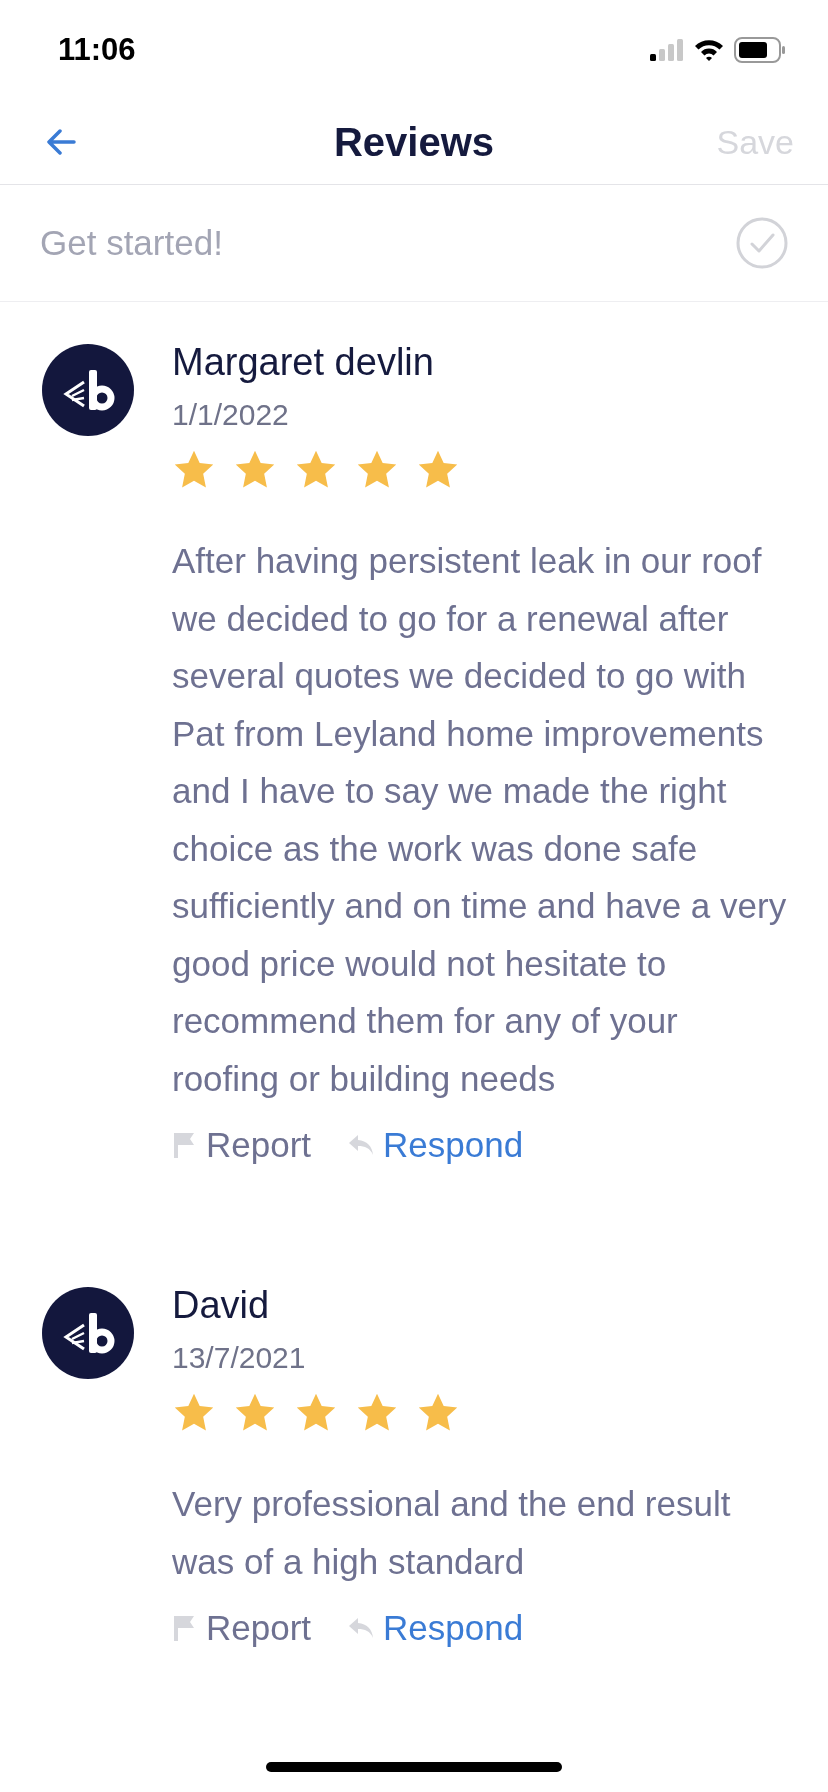 The width and height of the screenshot is (828, 1792). Describe the element at coordinates (414, 142) in the screenshot. I see `page-title: Reviews` at that location.